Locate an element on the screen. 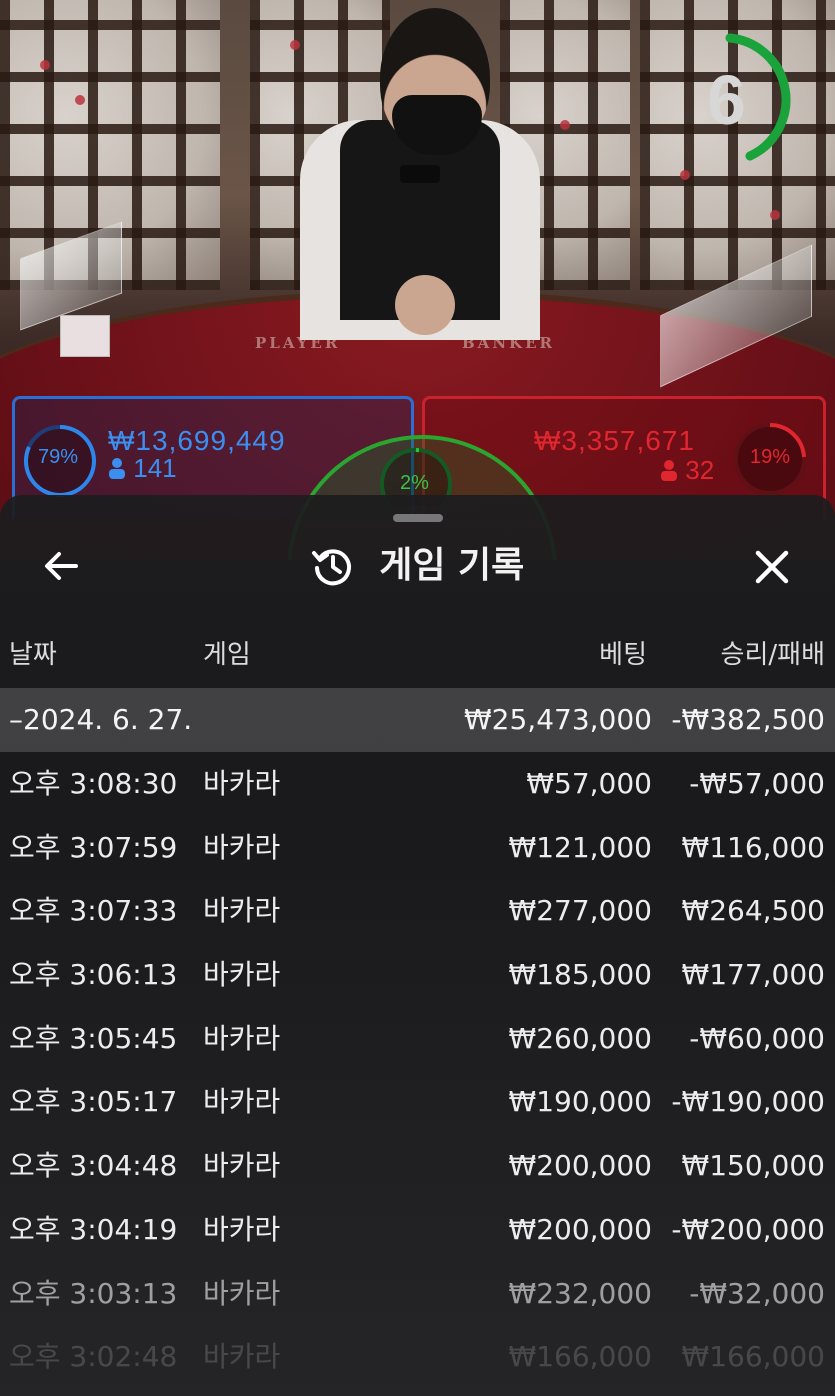  history-row: 오후 3:08:30 바카라 ₩57,000 -₩57,000 is located at coordinates (417, 784).